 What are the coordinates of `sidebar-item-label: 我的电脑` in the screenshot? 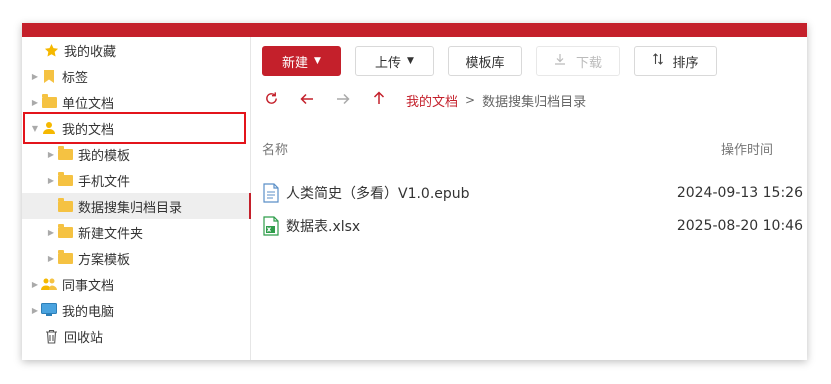 It's located at (88, 312).